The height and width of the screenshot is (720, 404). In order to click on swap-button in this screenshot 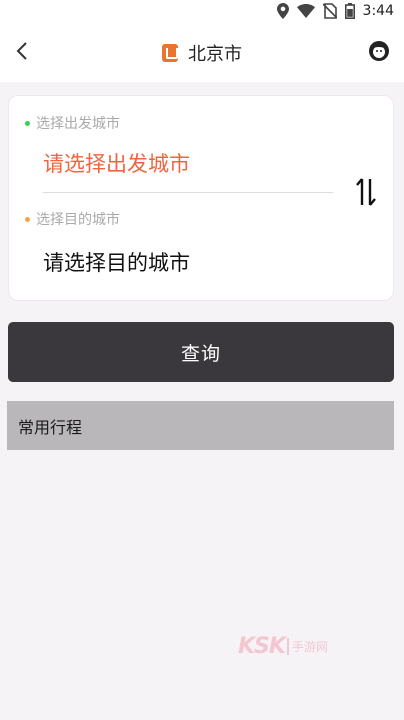, I will do `click(366, 192)`.